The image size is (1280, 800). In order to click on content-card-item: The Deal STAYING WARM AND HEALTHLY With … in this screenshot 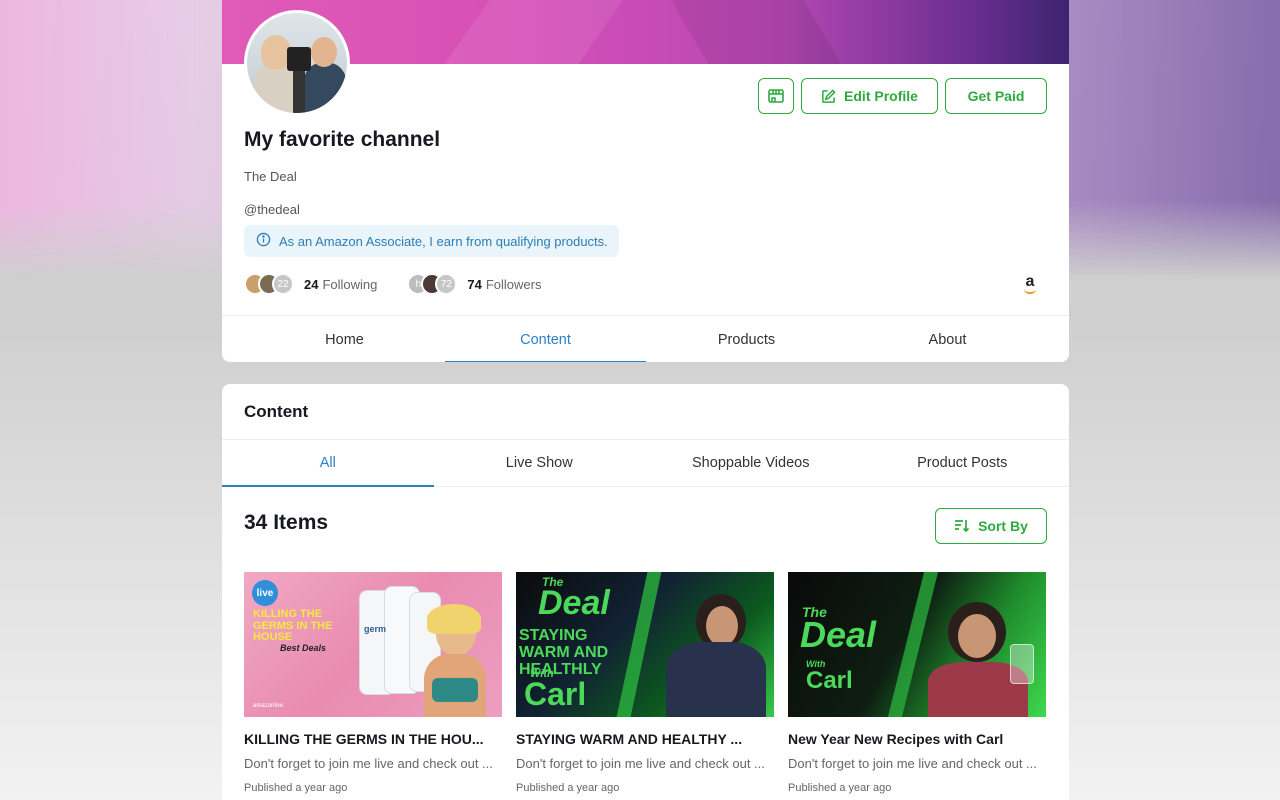, I will do `click(645, 683)`.